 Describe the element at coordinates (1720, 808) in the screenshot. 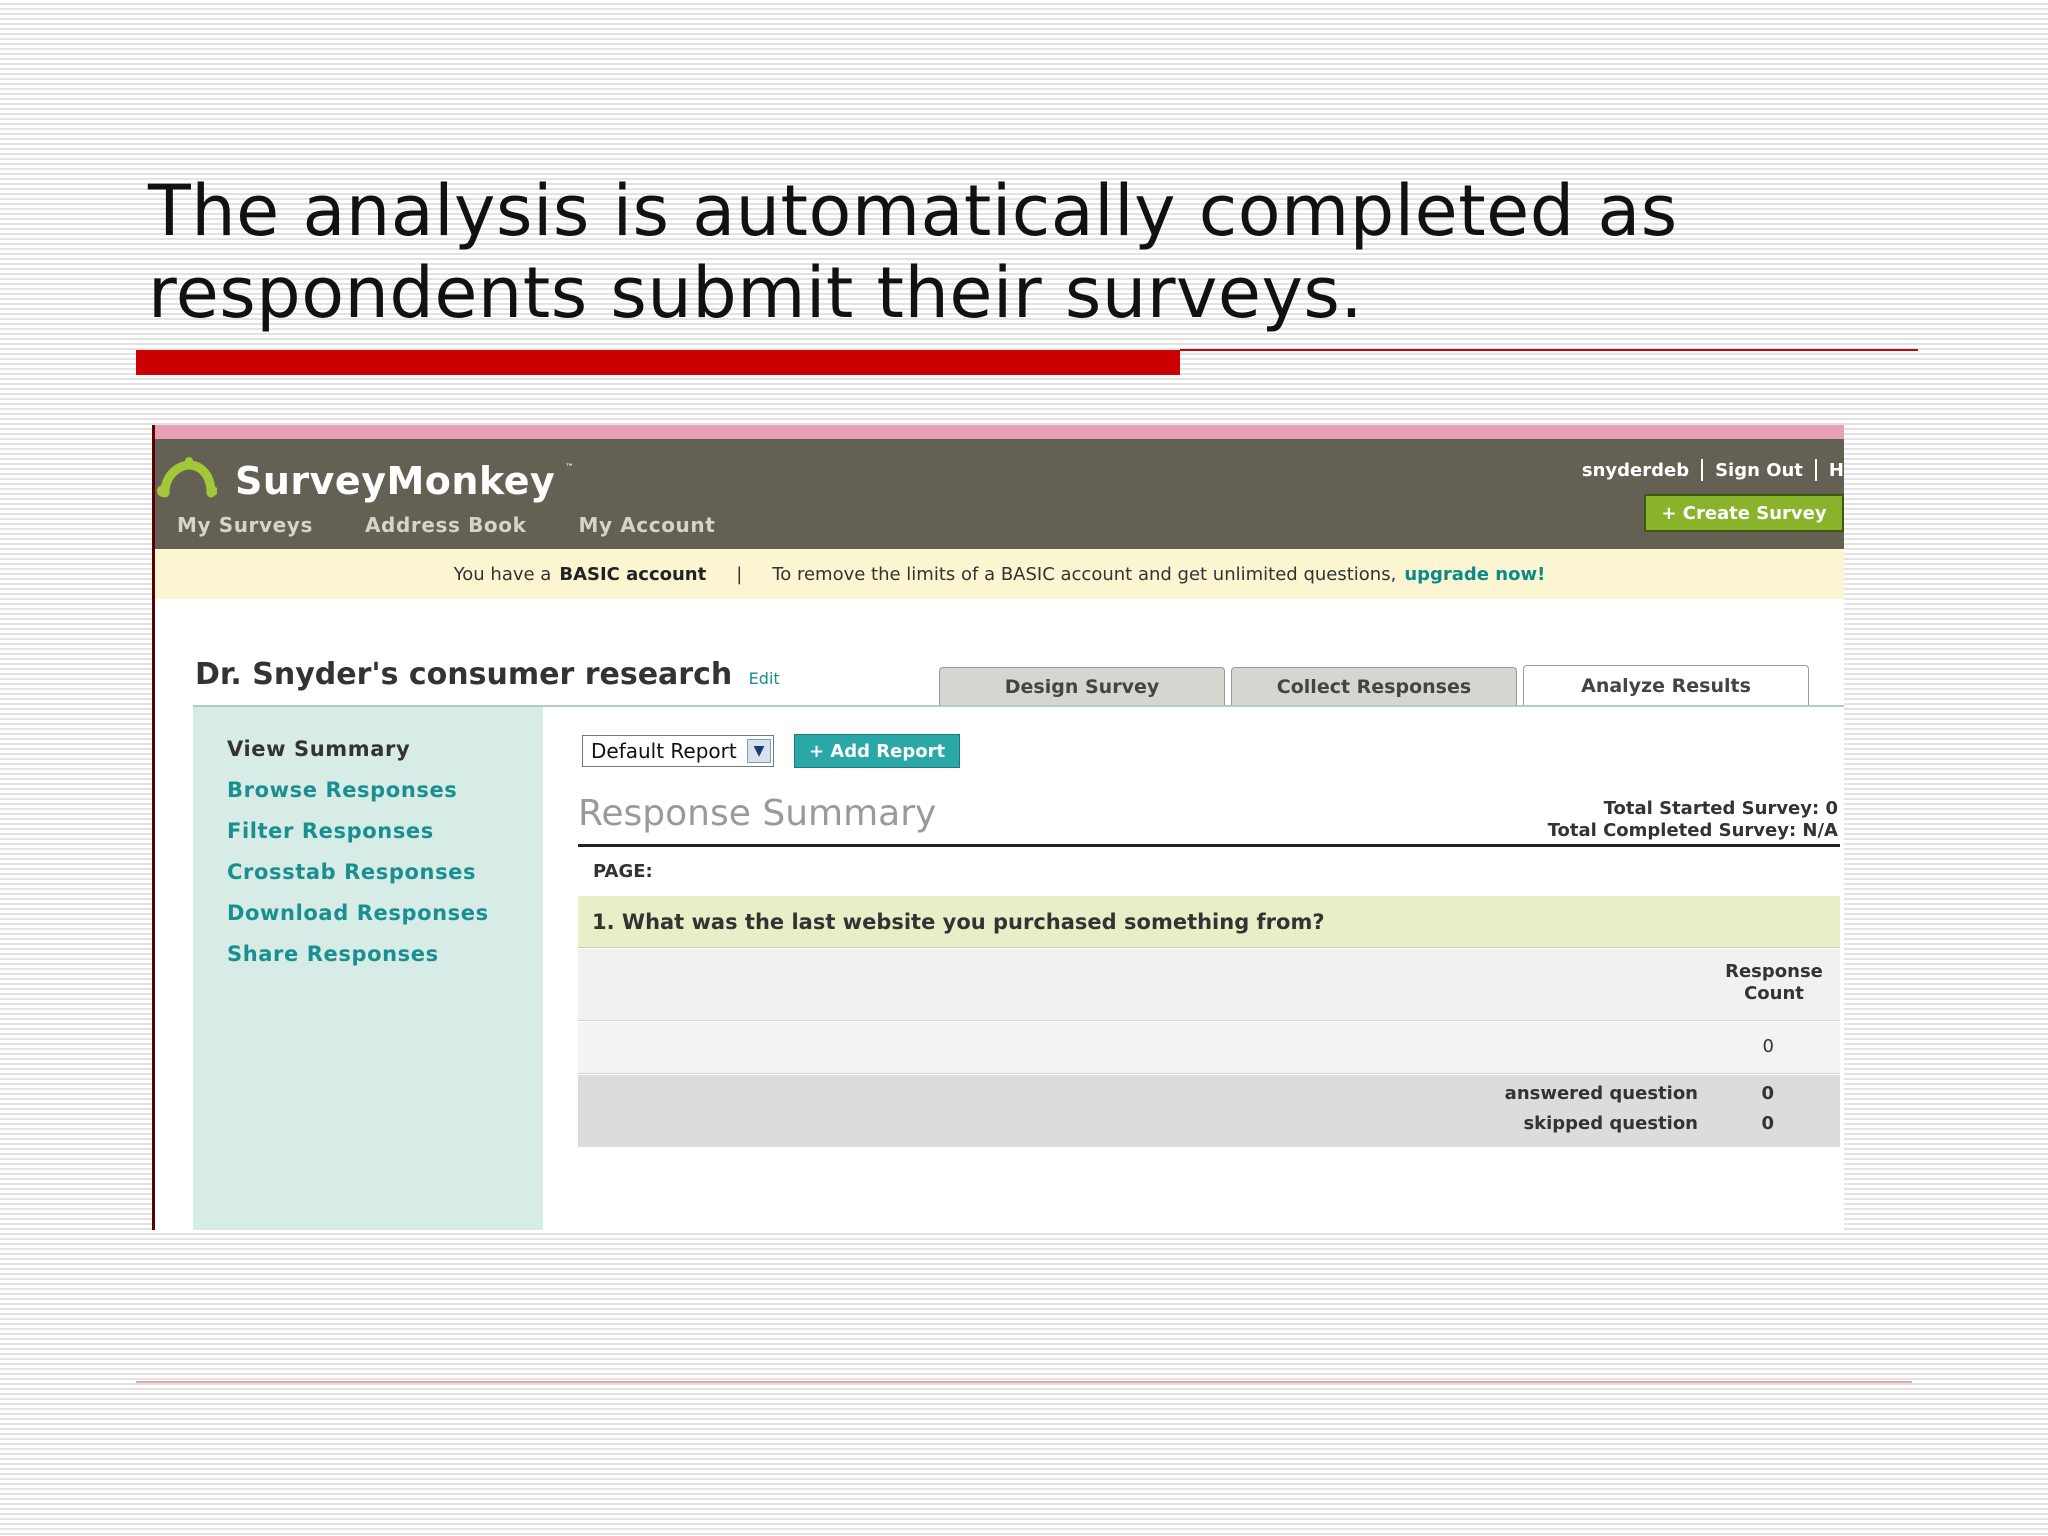

I see `total-started: Total Started Survey: 0` at that location.